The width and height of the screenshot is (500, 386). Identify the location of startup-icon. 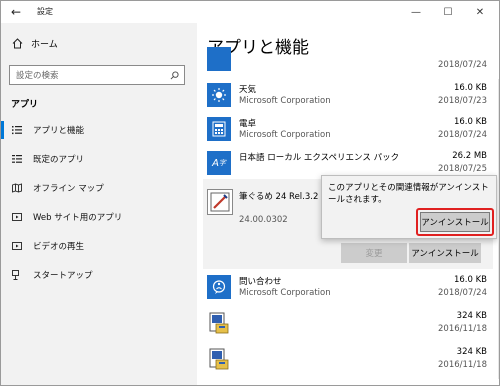
(17, 275).